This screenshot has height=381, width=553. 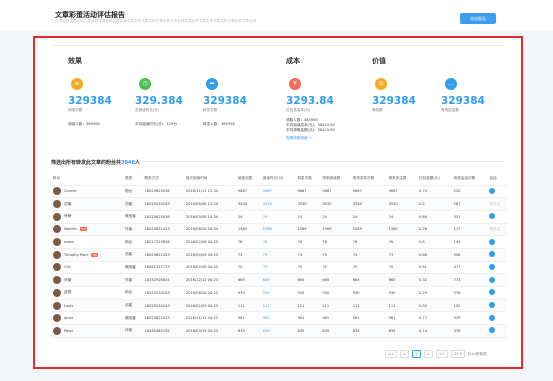 I want to click on cell-fwd: 73, so click(x=308, y=255).